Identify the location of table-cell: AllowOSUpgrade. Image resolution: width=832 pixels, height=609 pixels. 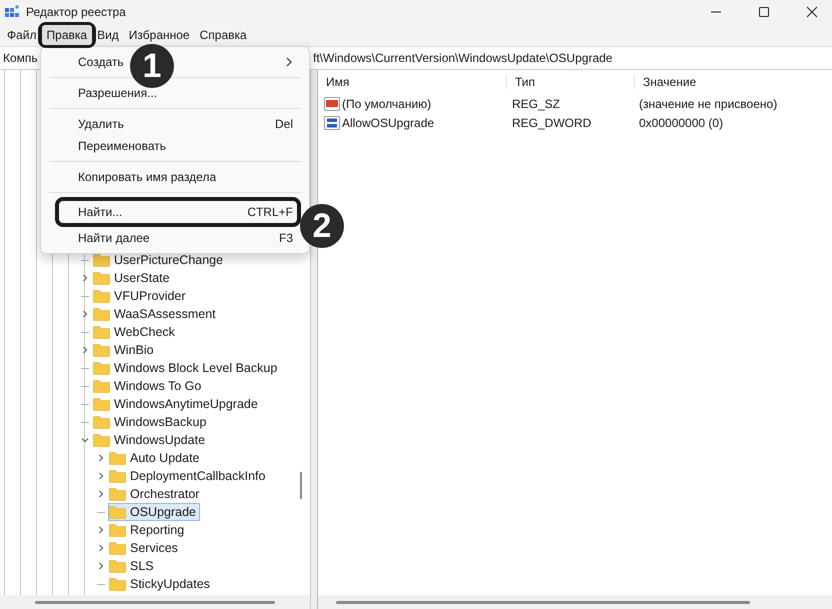
(388, 123).